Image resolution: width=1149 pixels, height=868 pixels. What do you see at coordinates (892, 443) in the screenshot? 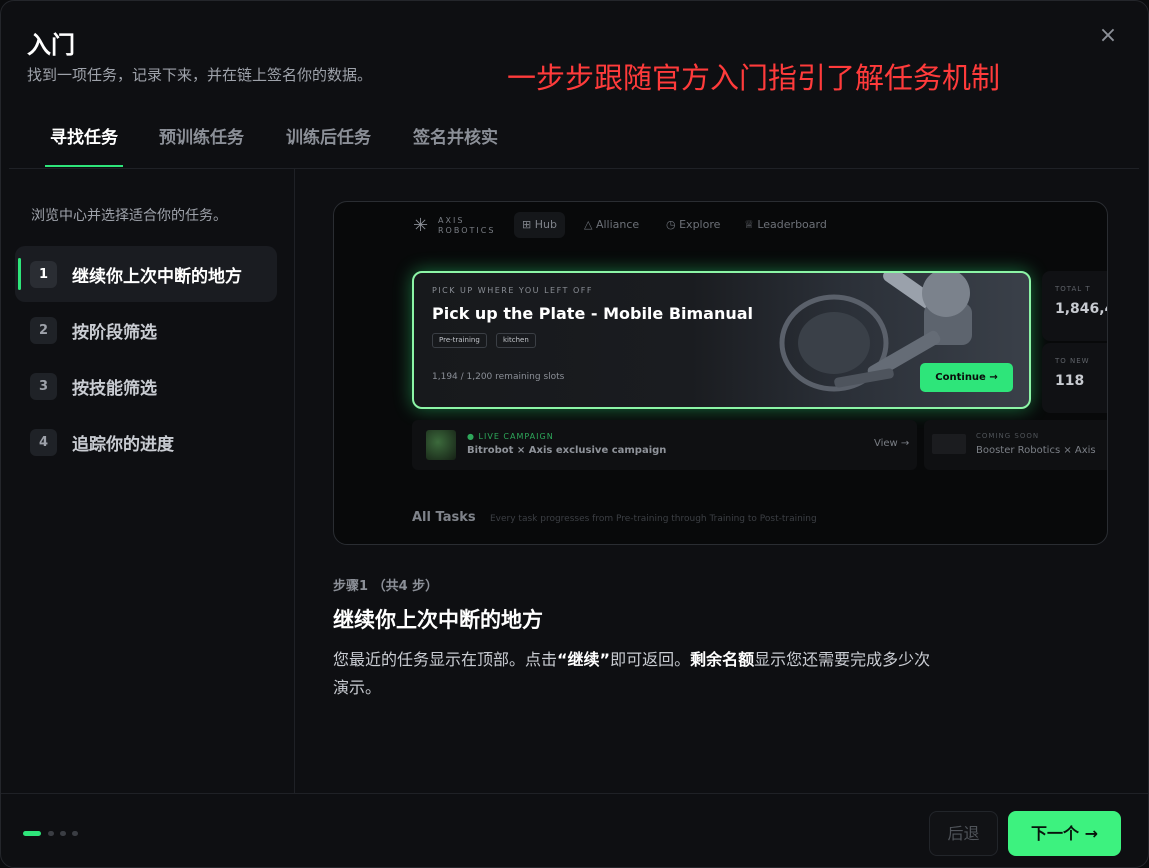
I see `campaign-view-link: View →` at bounding box center [892, 443].